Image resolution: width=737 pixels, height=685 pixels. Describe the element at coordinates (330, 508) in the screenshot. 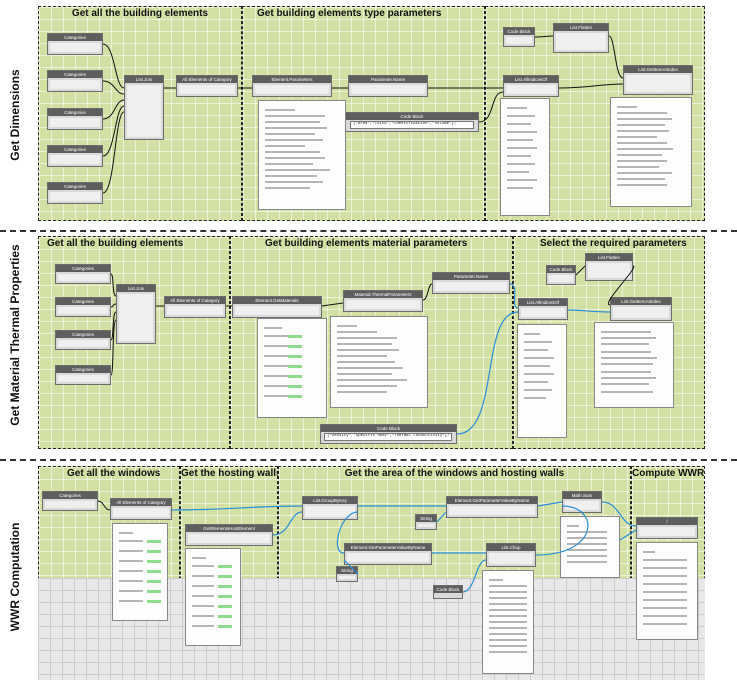

I see `list-groupbykey-node: List.GroupByKey` at that location.